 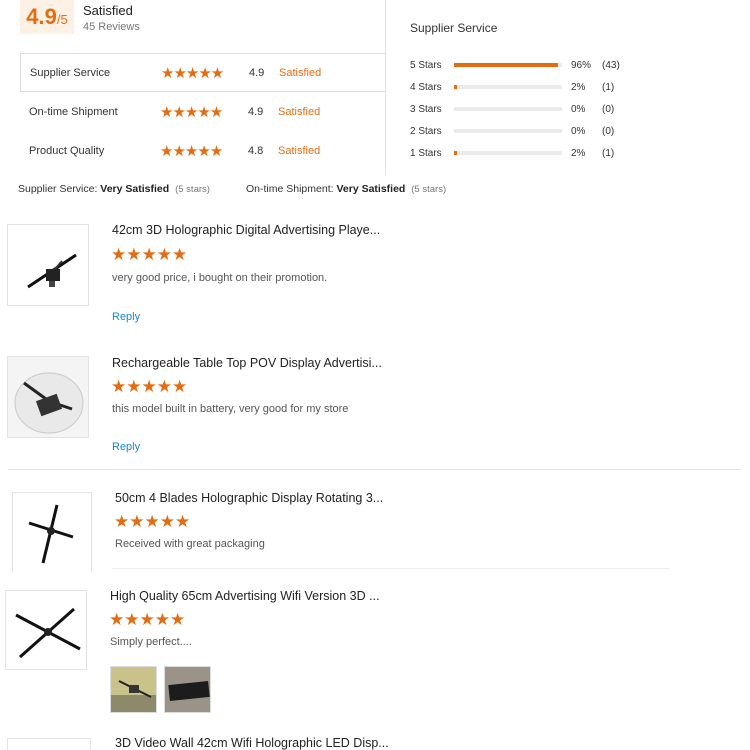 What do you see at coordinates (611, 65) in the screenshot?
I see `histogram-row-count: (43)` at bounding box center [611, 65].